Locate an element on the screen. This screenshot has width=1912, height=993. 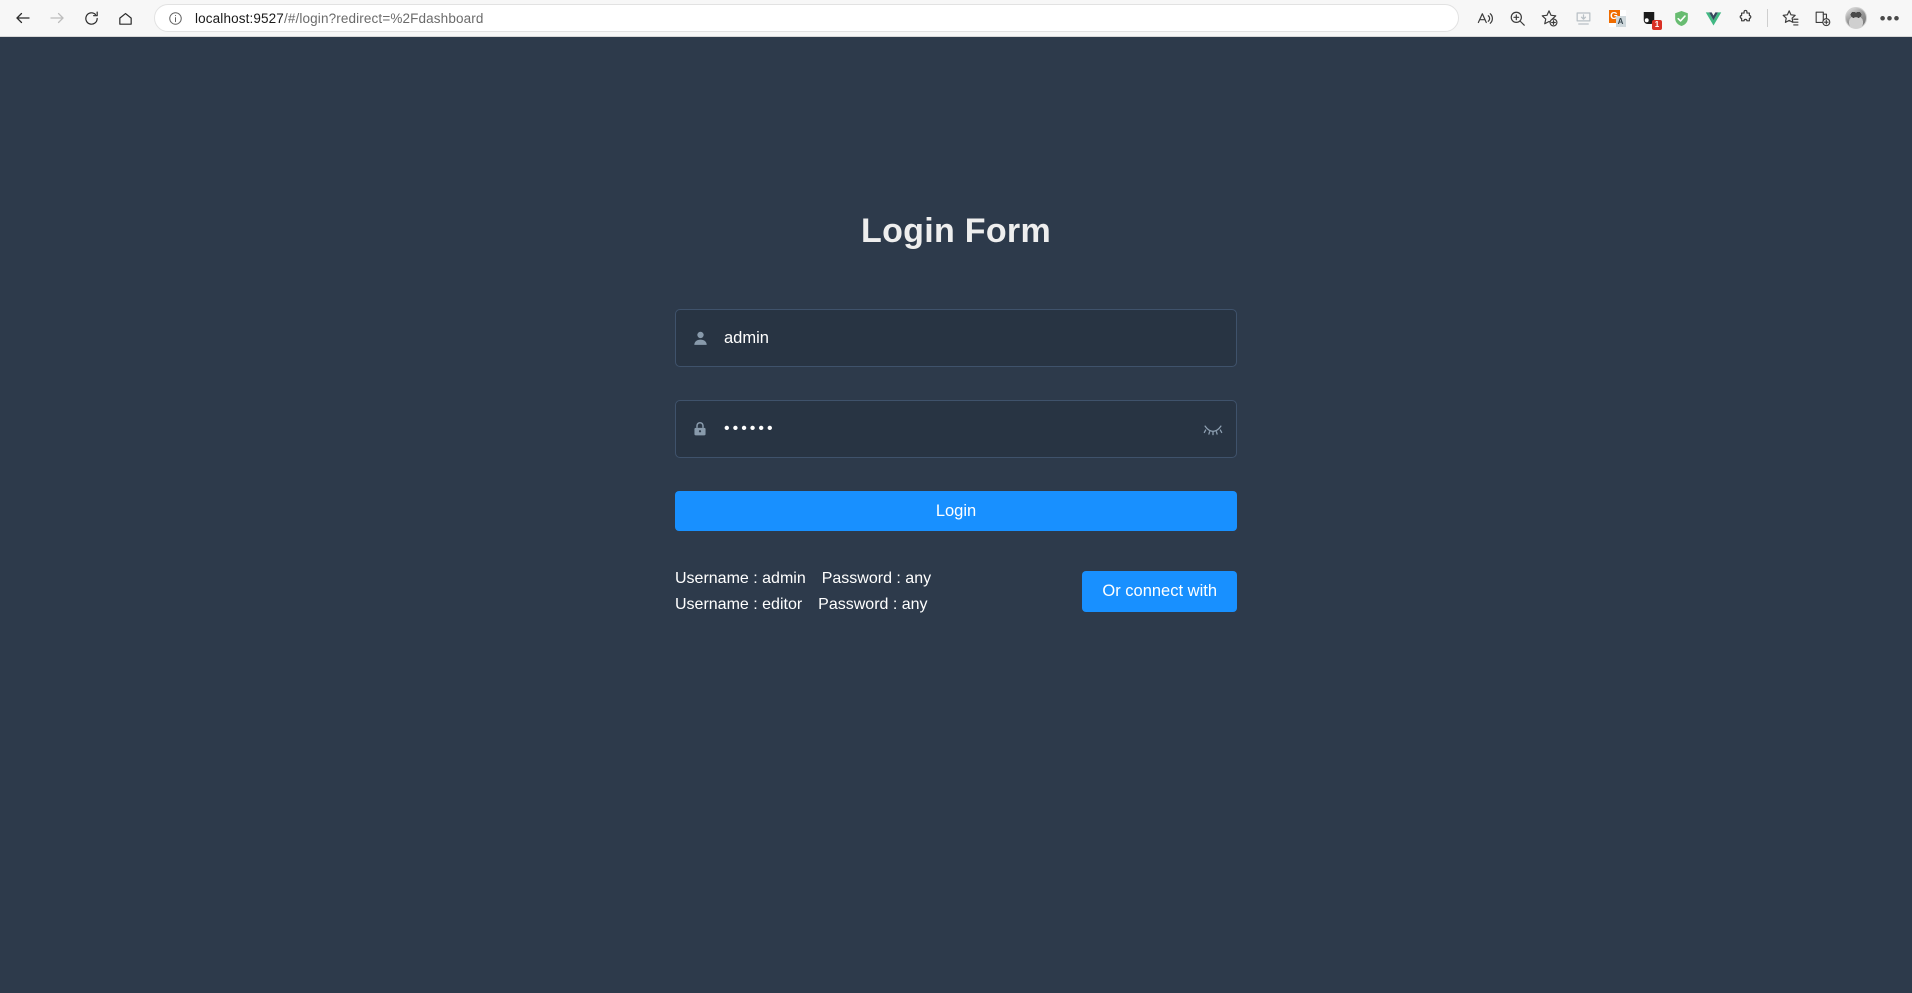
url-host: localhost:9527 is located at coordinates (239, 18).